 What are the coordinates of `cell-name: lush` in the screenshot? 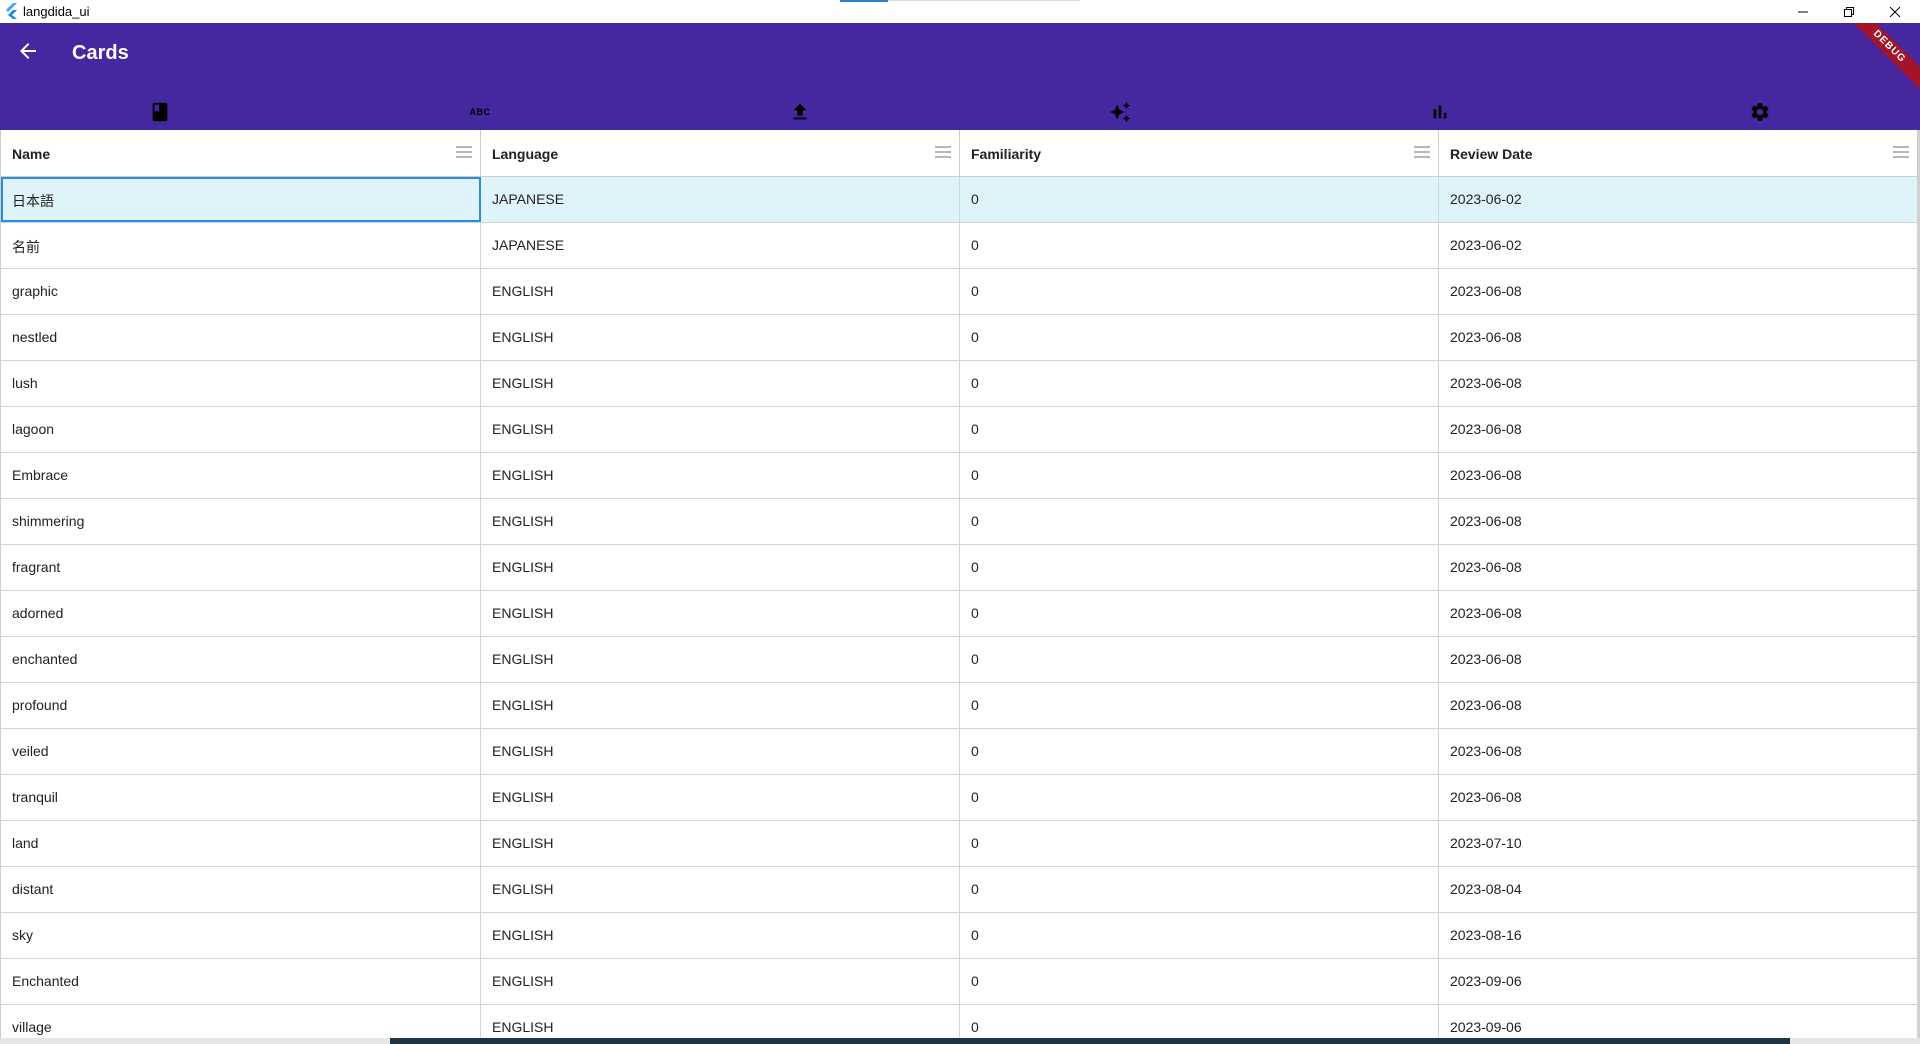 It's located at (241, 383).